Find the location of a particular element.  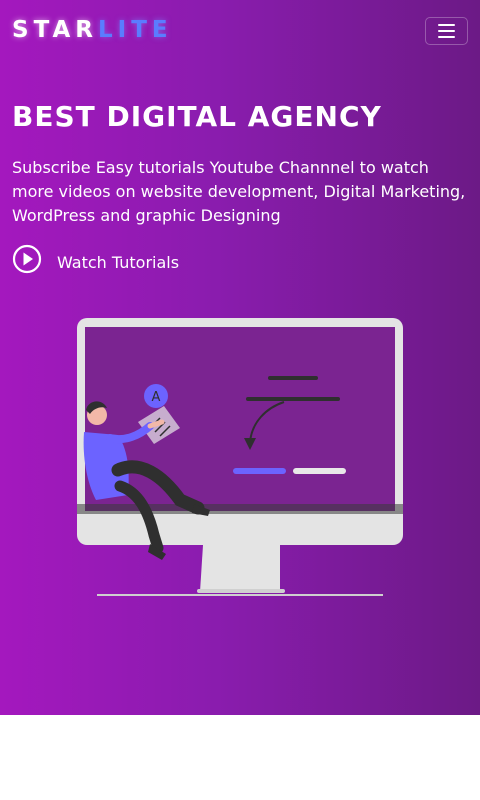

svg-text: A is located at coordinates (156, 397).